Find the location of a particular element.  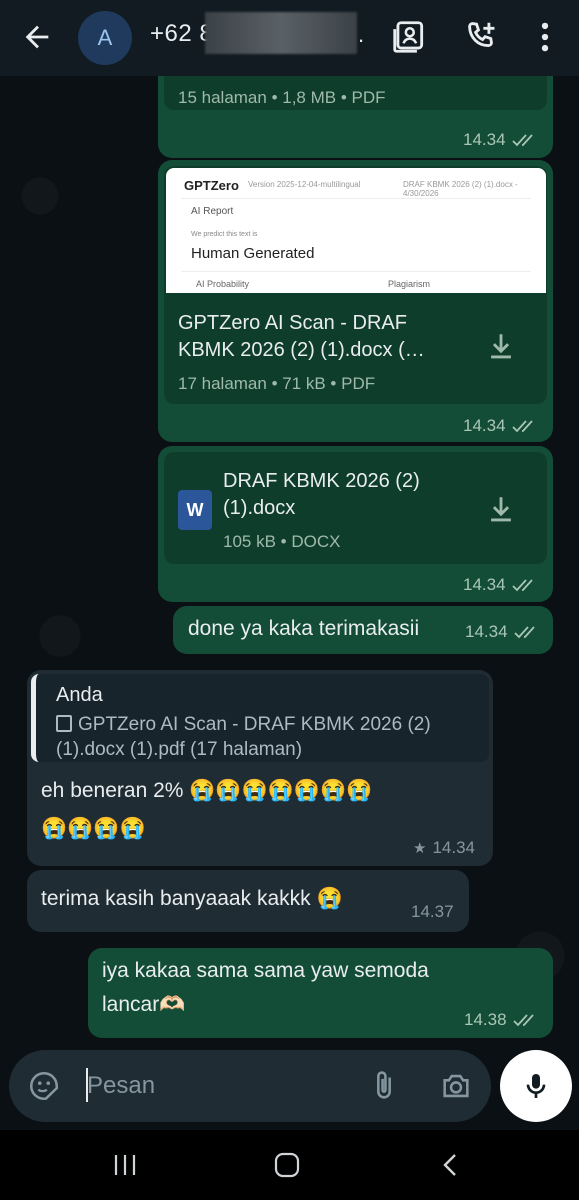

more-options-icon is located at coordinates (545, 37).